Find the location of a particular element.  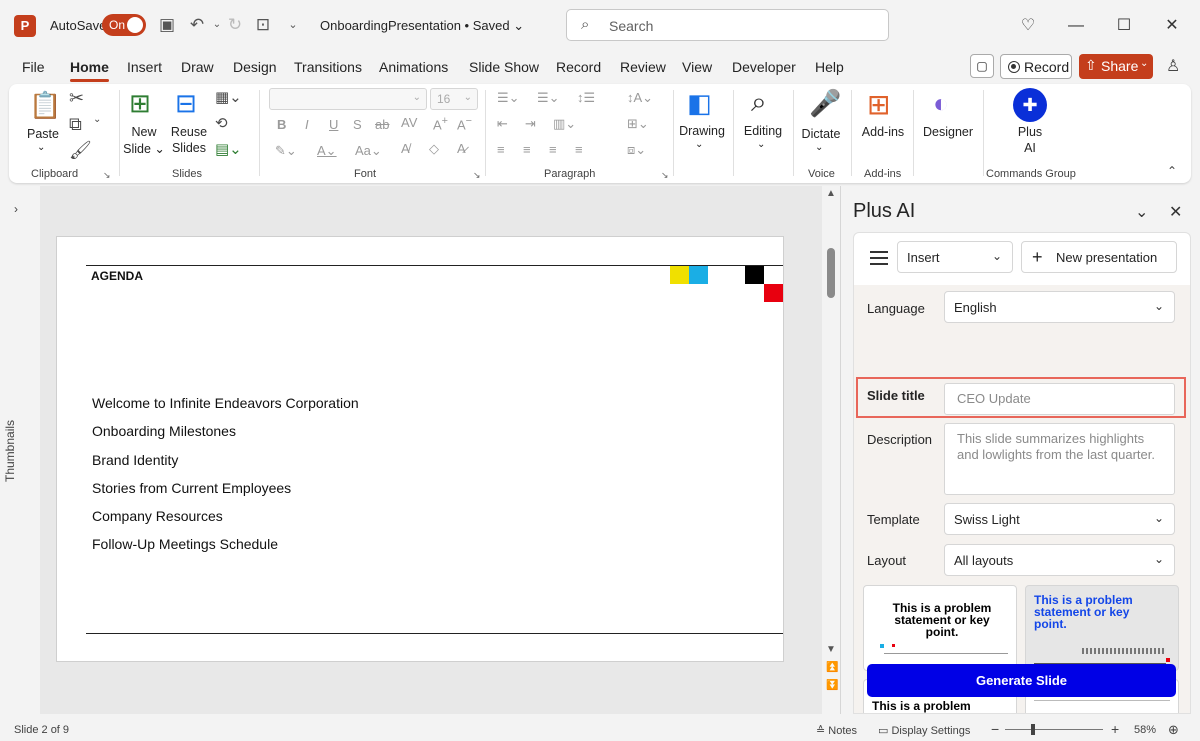

italic-button: I is located at coordinates (307, 124).